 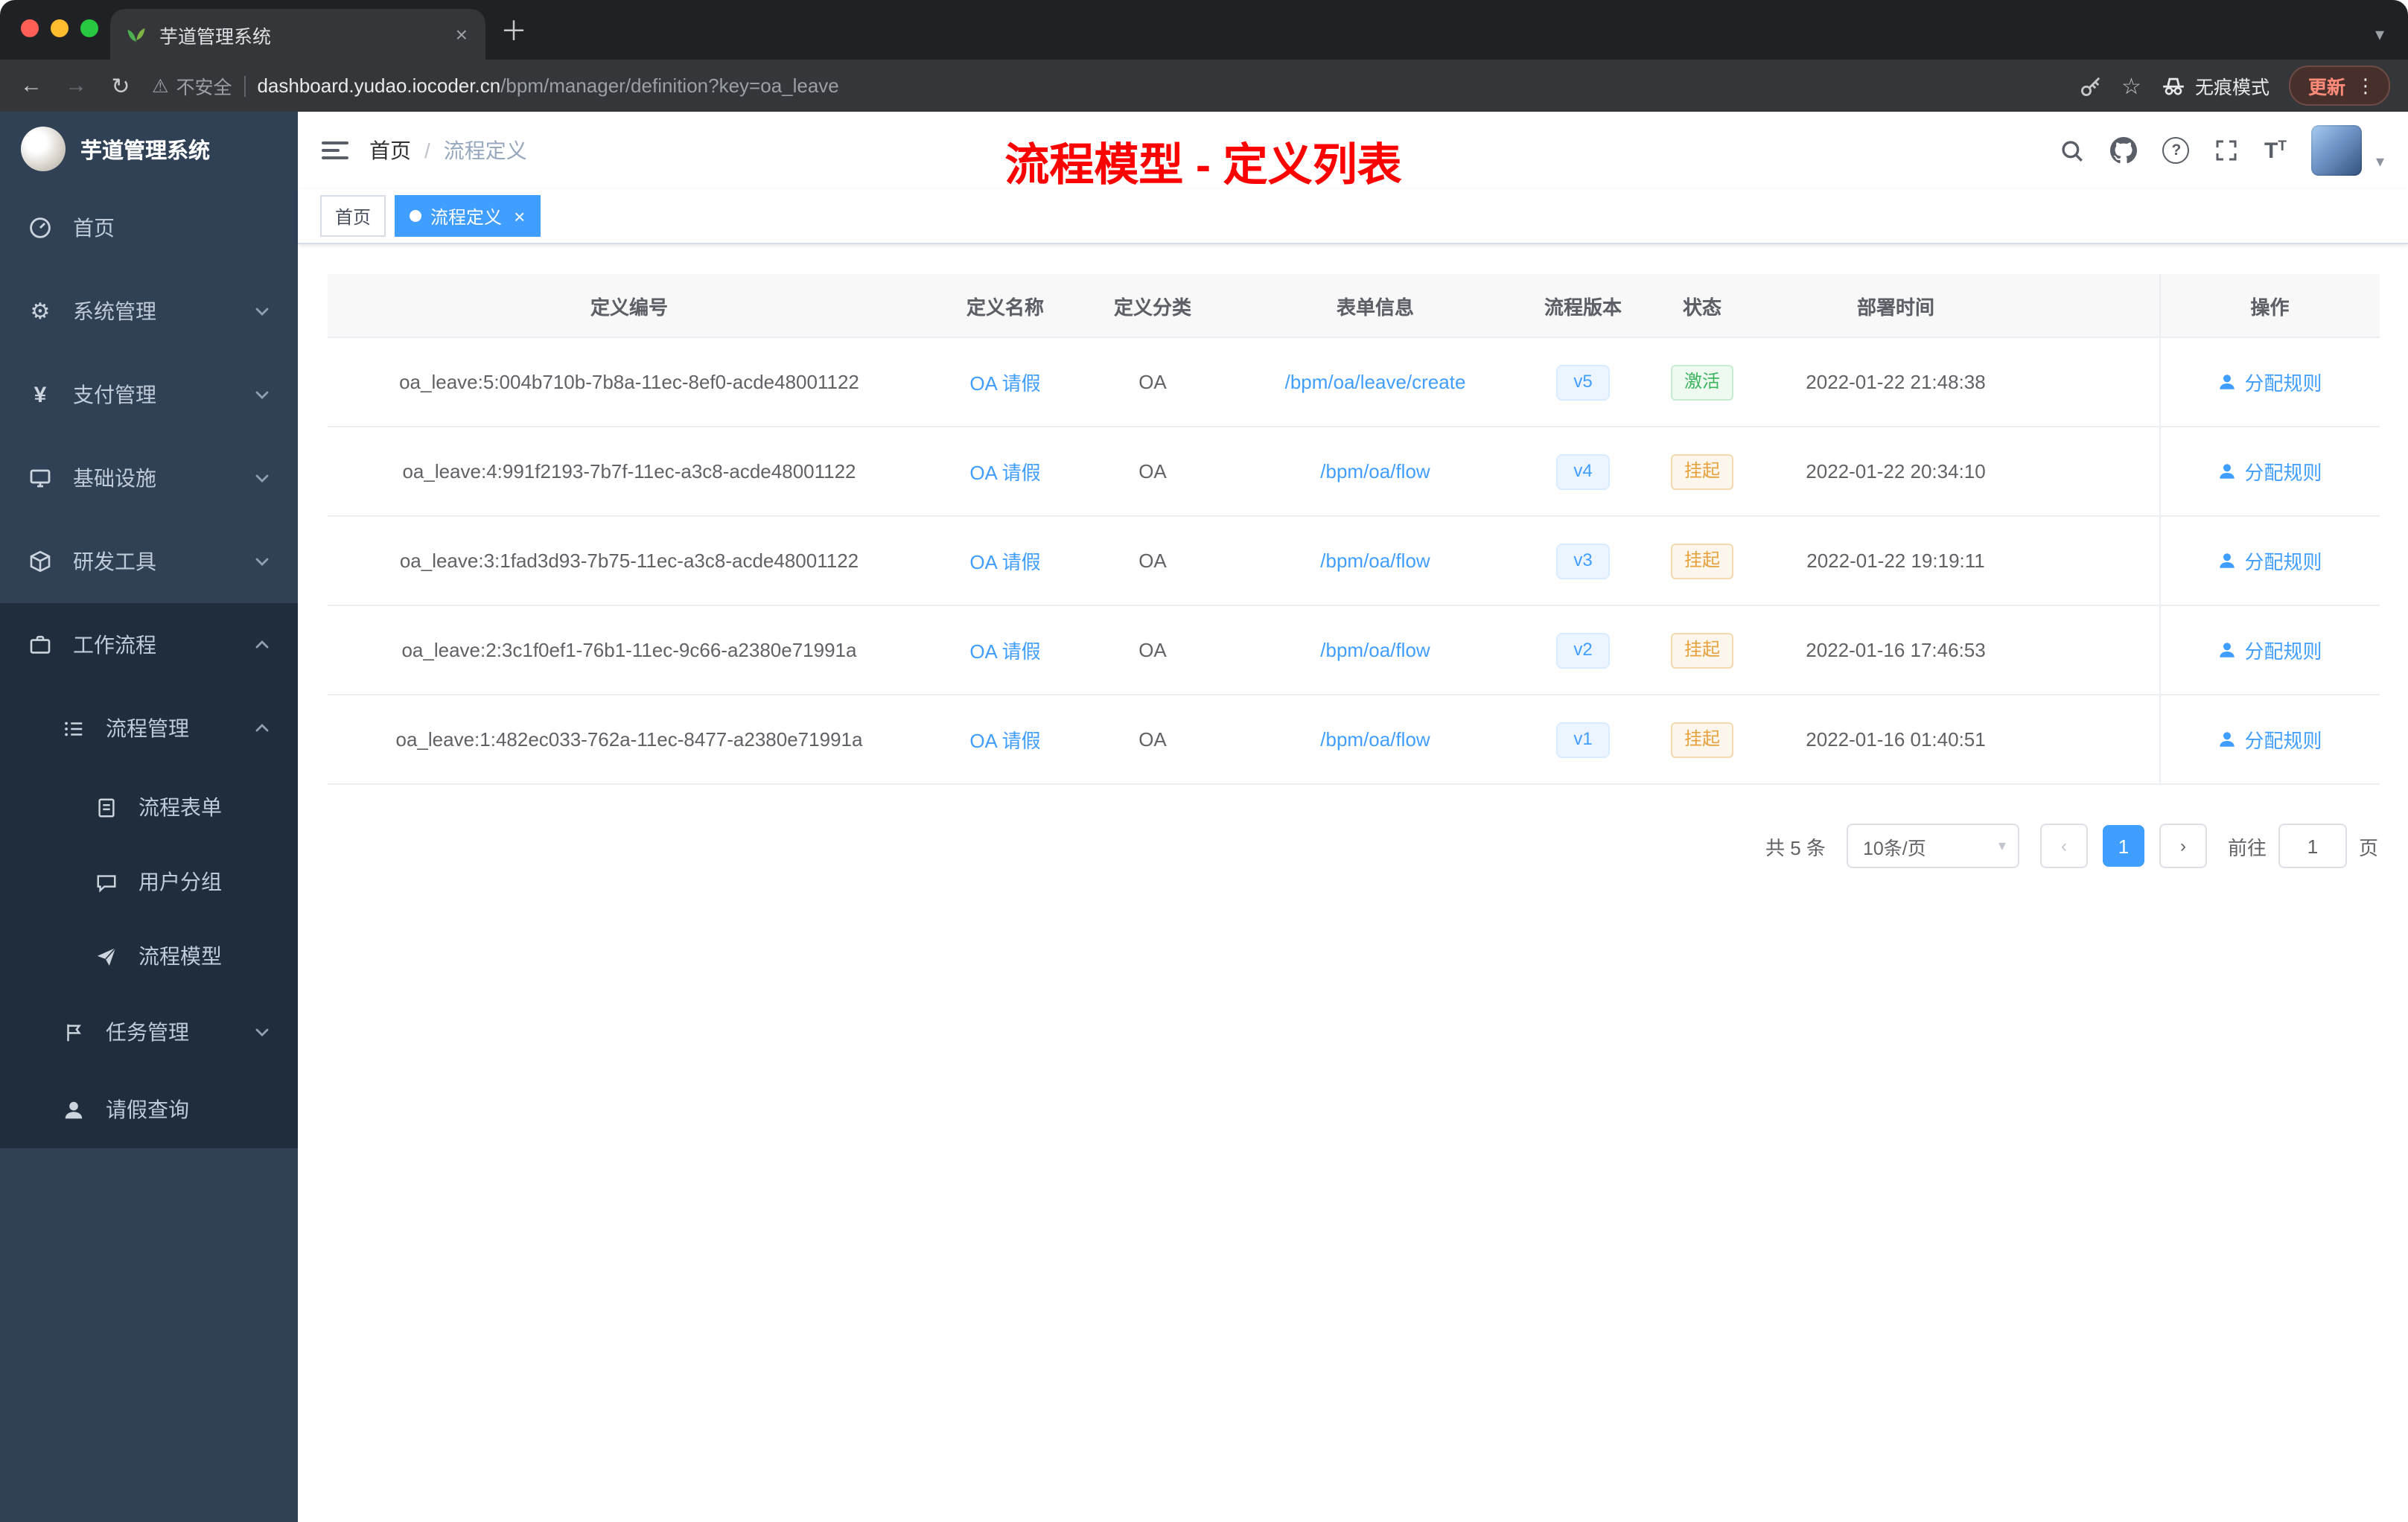 I want to click on page-unit-label: 页, so click(x=2368, y=847).